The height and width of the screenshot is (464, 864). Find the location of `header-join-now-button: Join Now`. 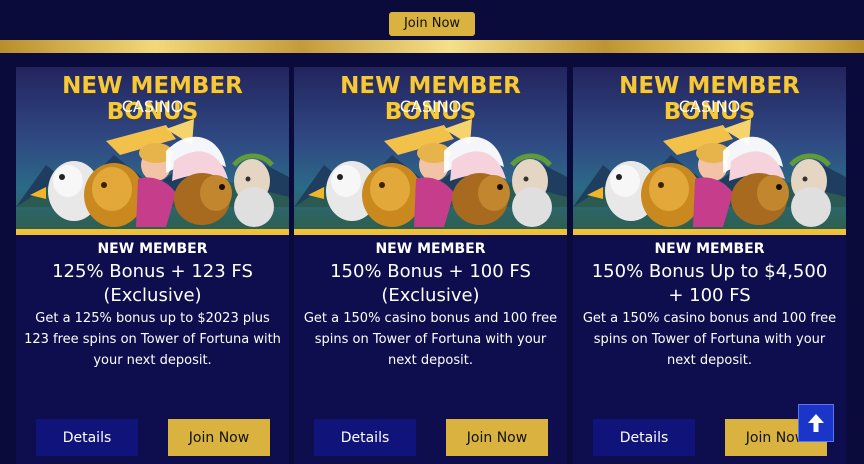

header-join-now-button: Join Now is located at coordinates (432, 24).